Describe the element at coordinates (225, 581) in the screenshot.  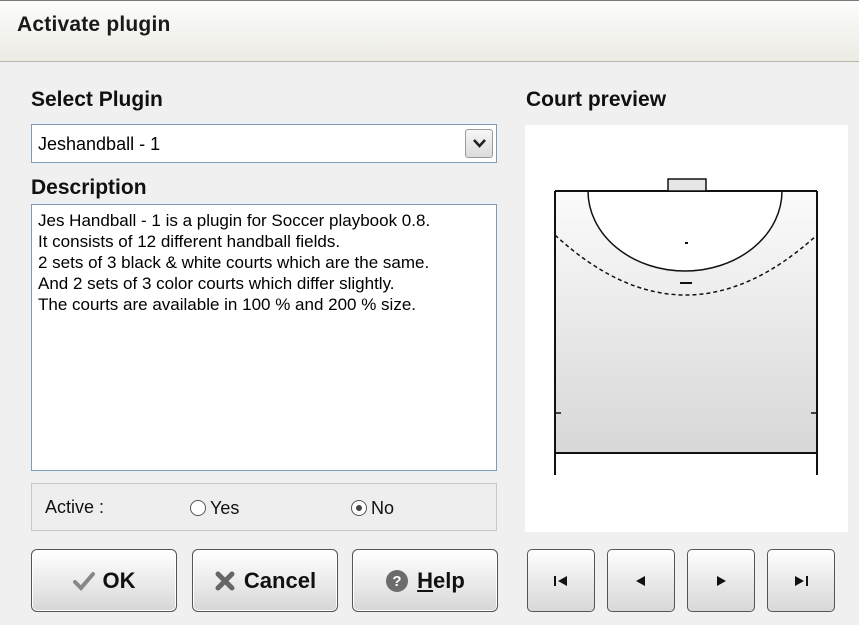
I see `cancel-x-icon` at that location.